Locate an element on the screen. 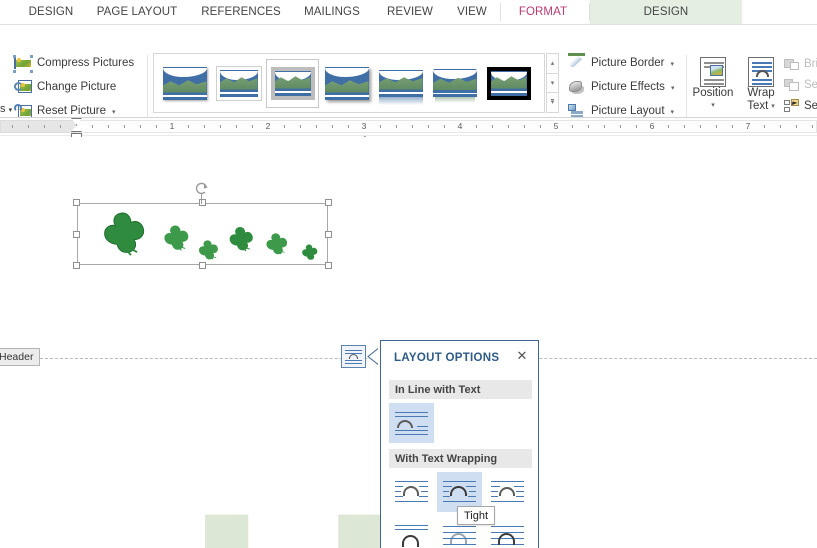 The width and height of the screenshot is (817, 548). send-backward-label: Sen is located at coordinates (810, 84).